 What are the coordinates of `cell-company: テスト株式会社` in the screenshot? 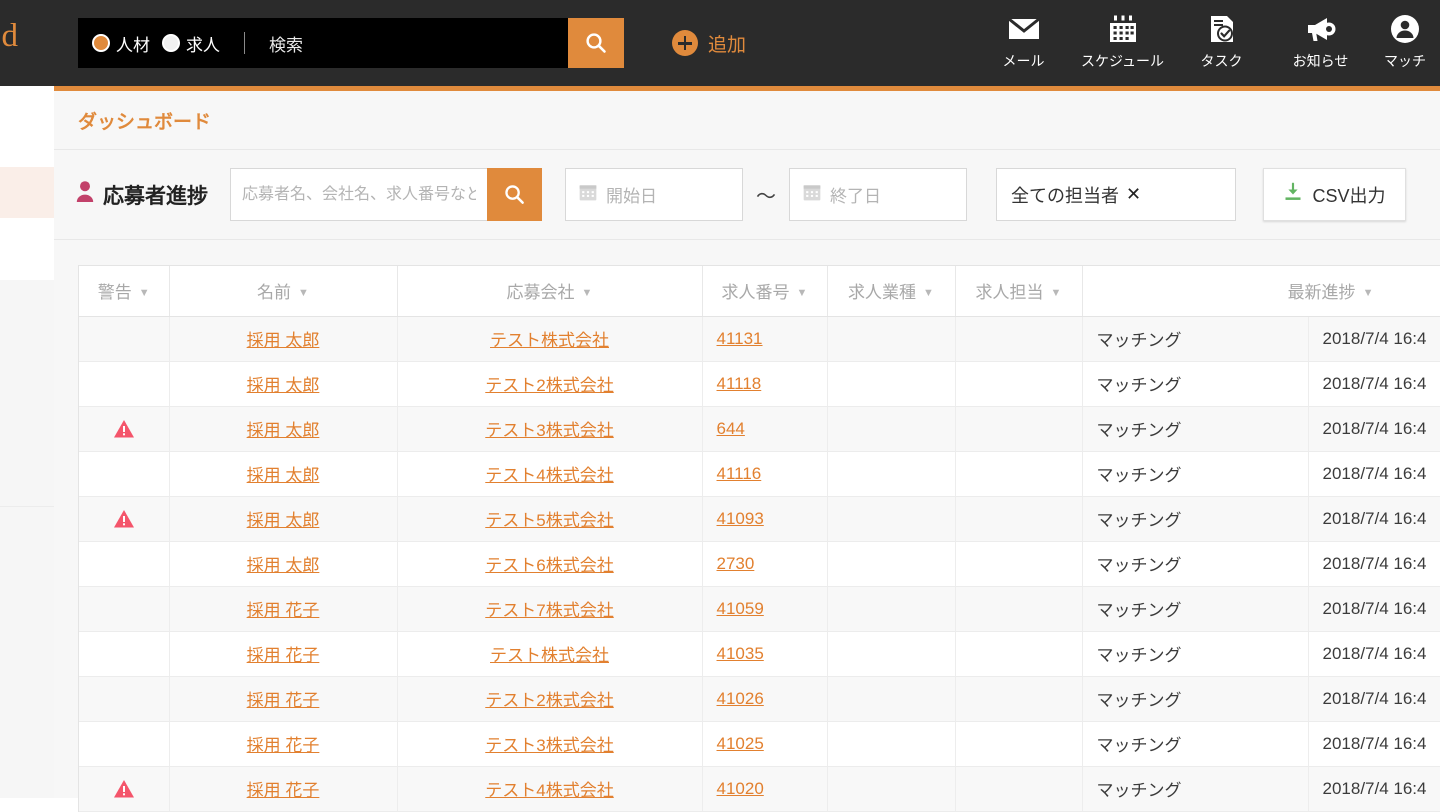 It's located at (550, 654).